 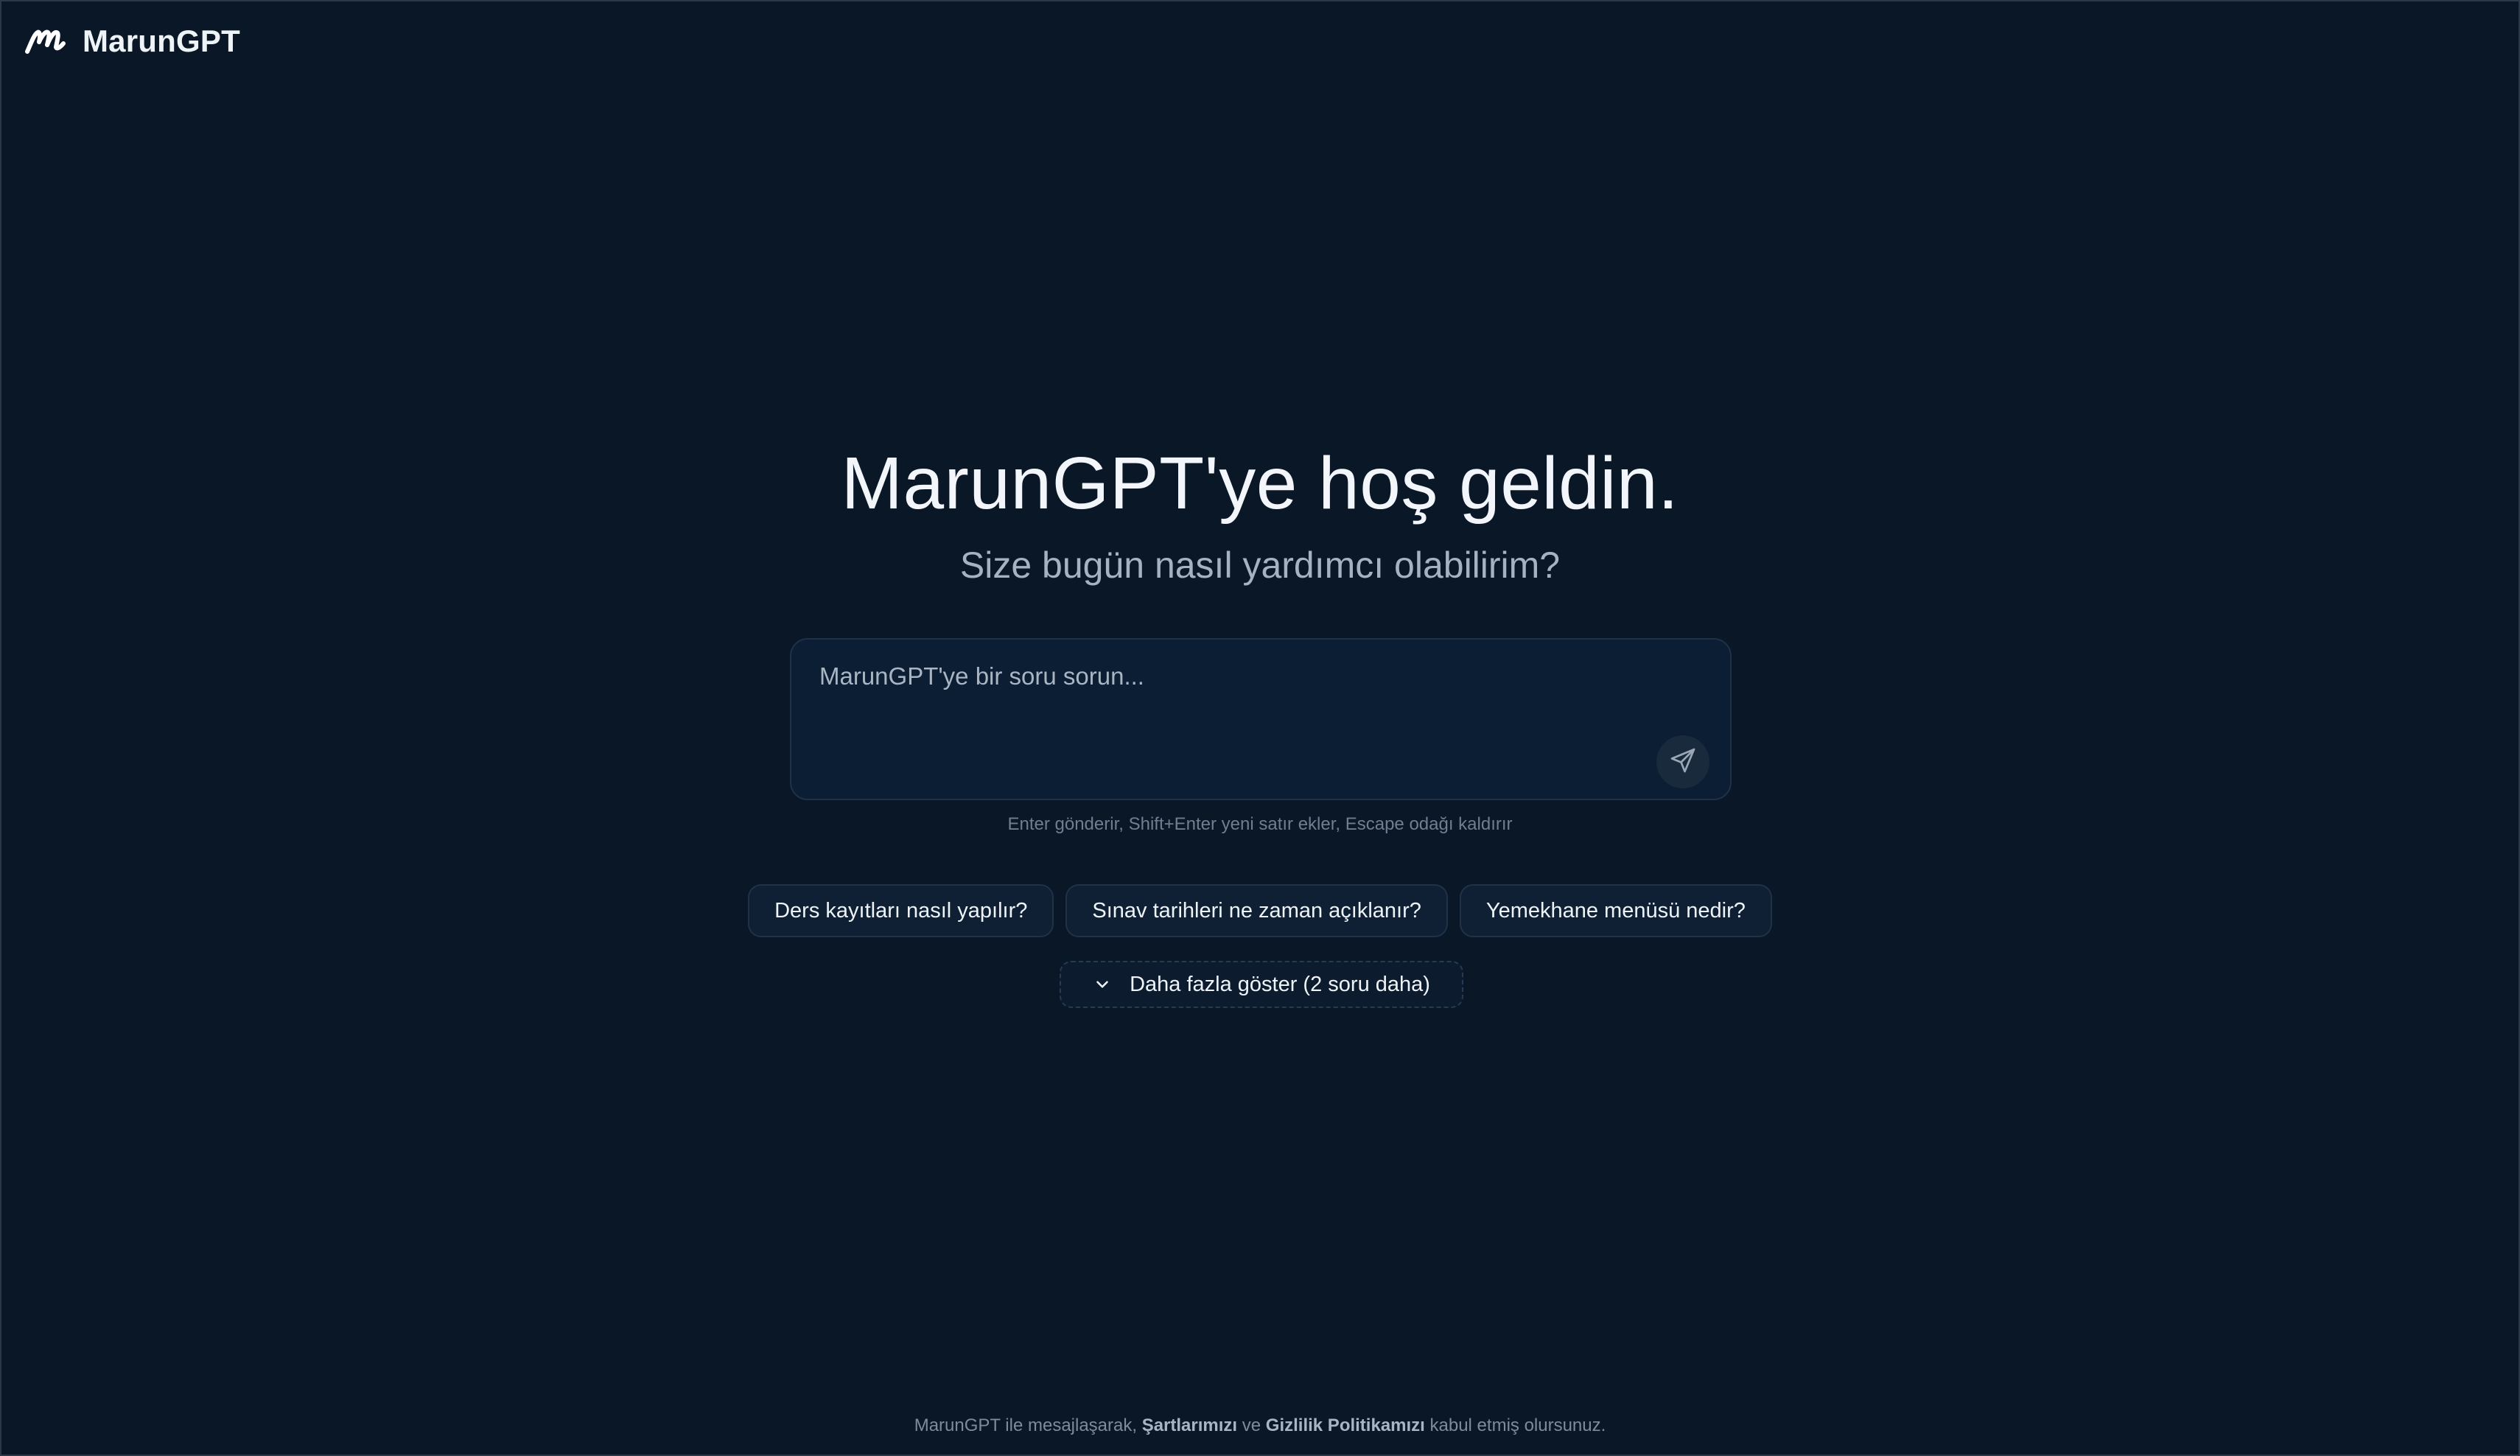 What do you see at coordinates (1280, 984) in the screenshot?
I see `show-more-label: Daha fazla göster (2 soru daha)` at bounding box center [1280, 984].